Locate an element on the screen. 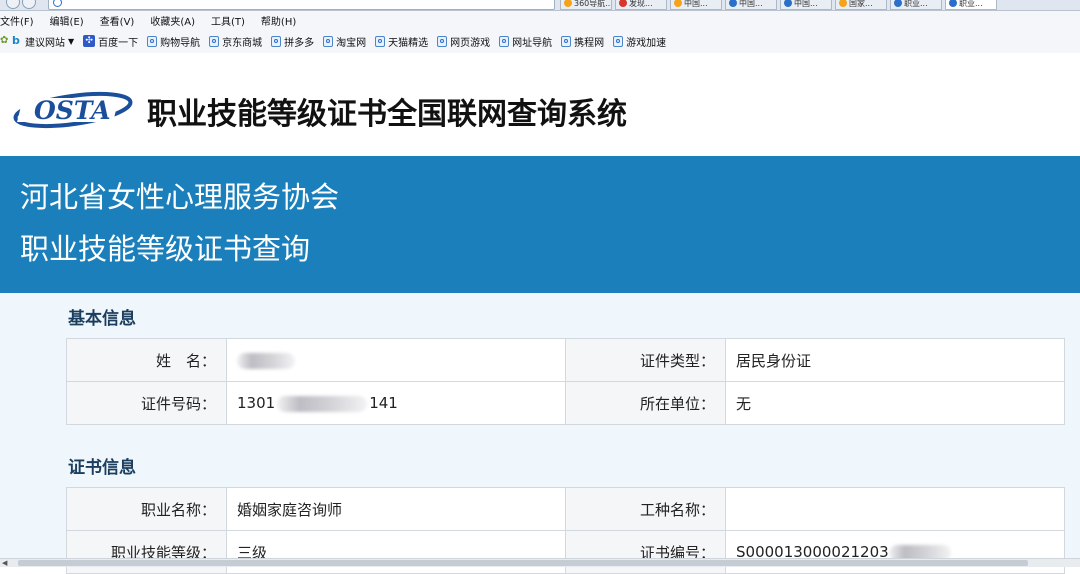 The image size is (1080, 574). id-number-label: 证件号码： is located at coordinates (146, 403).